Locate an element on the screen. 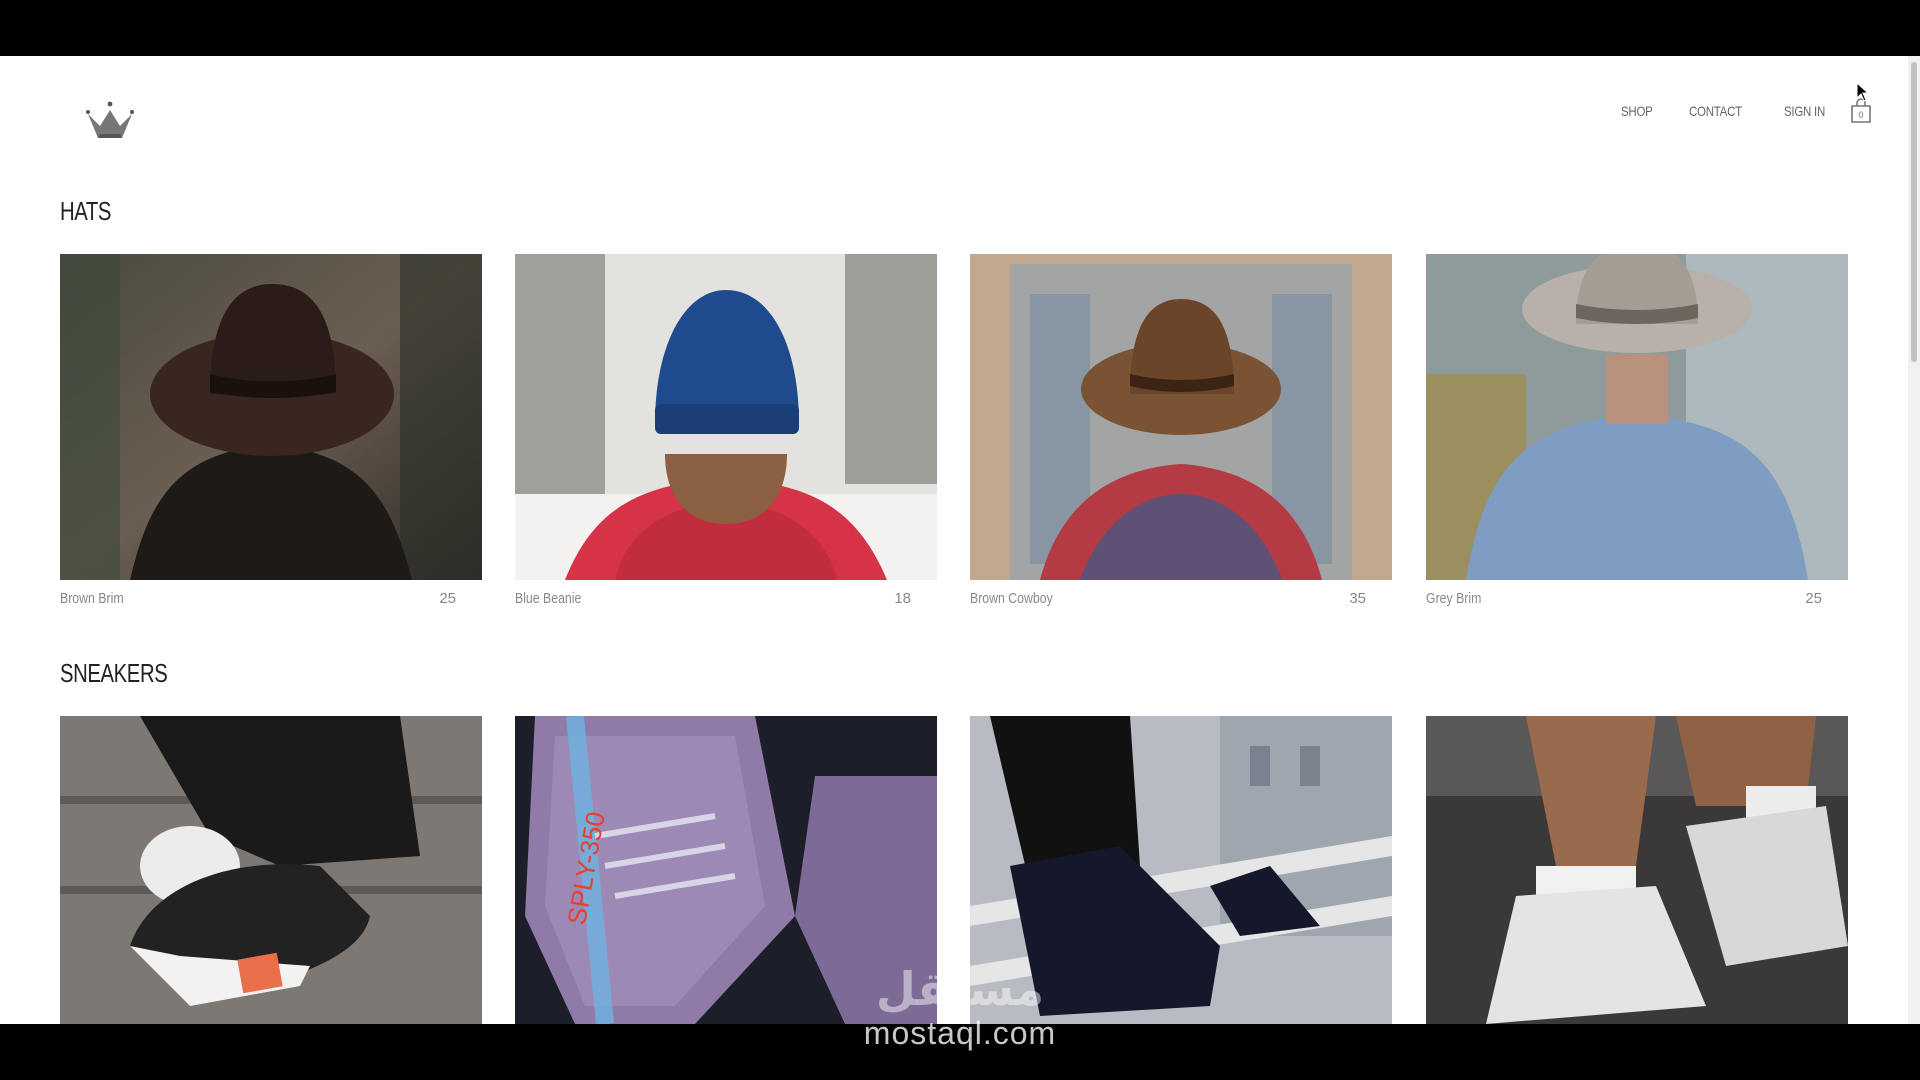 The width and height of the screenshot is (1920, 1080). product-name: Blue Beanie is located at coordinates (548, 598).